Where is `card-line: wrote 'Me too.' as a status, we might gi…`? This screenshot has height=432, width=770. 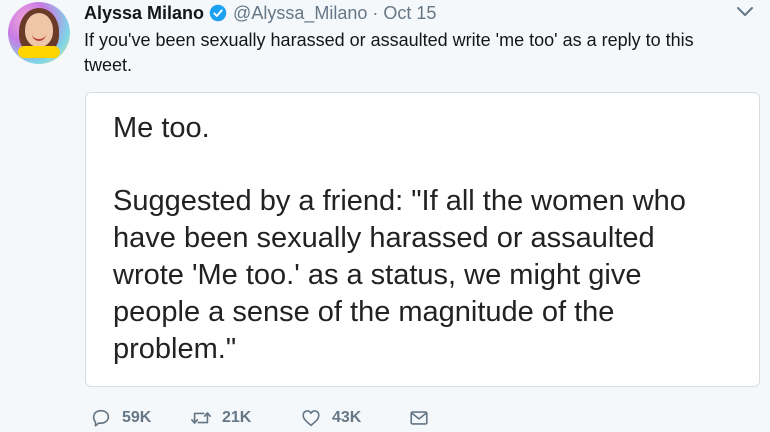 card-line: wrote 'Me too.' as a status, we might gi… is located at coordinates (377, 275).